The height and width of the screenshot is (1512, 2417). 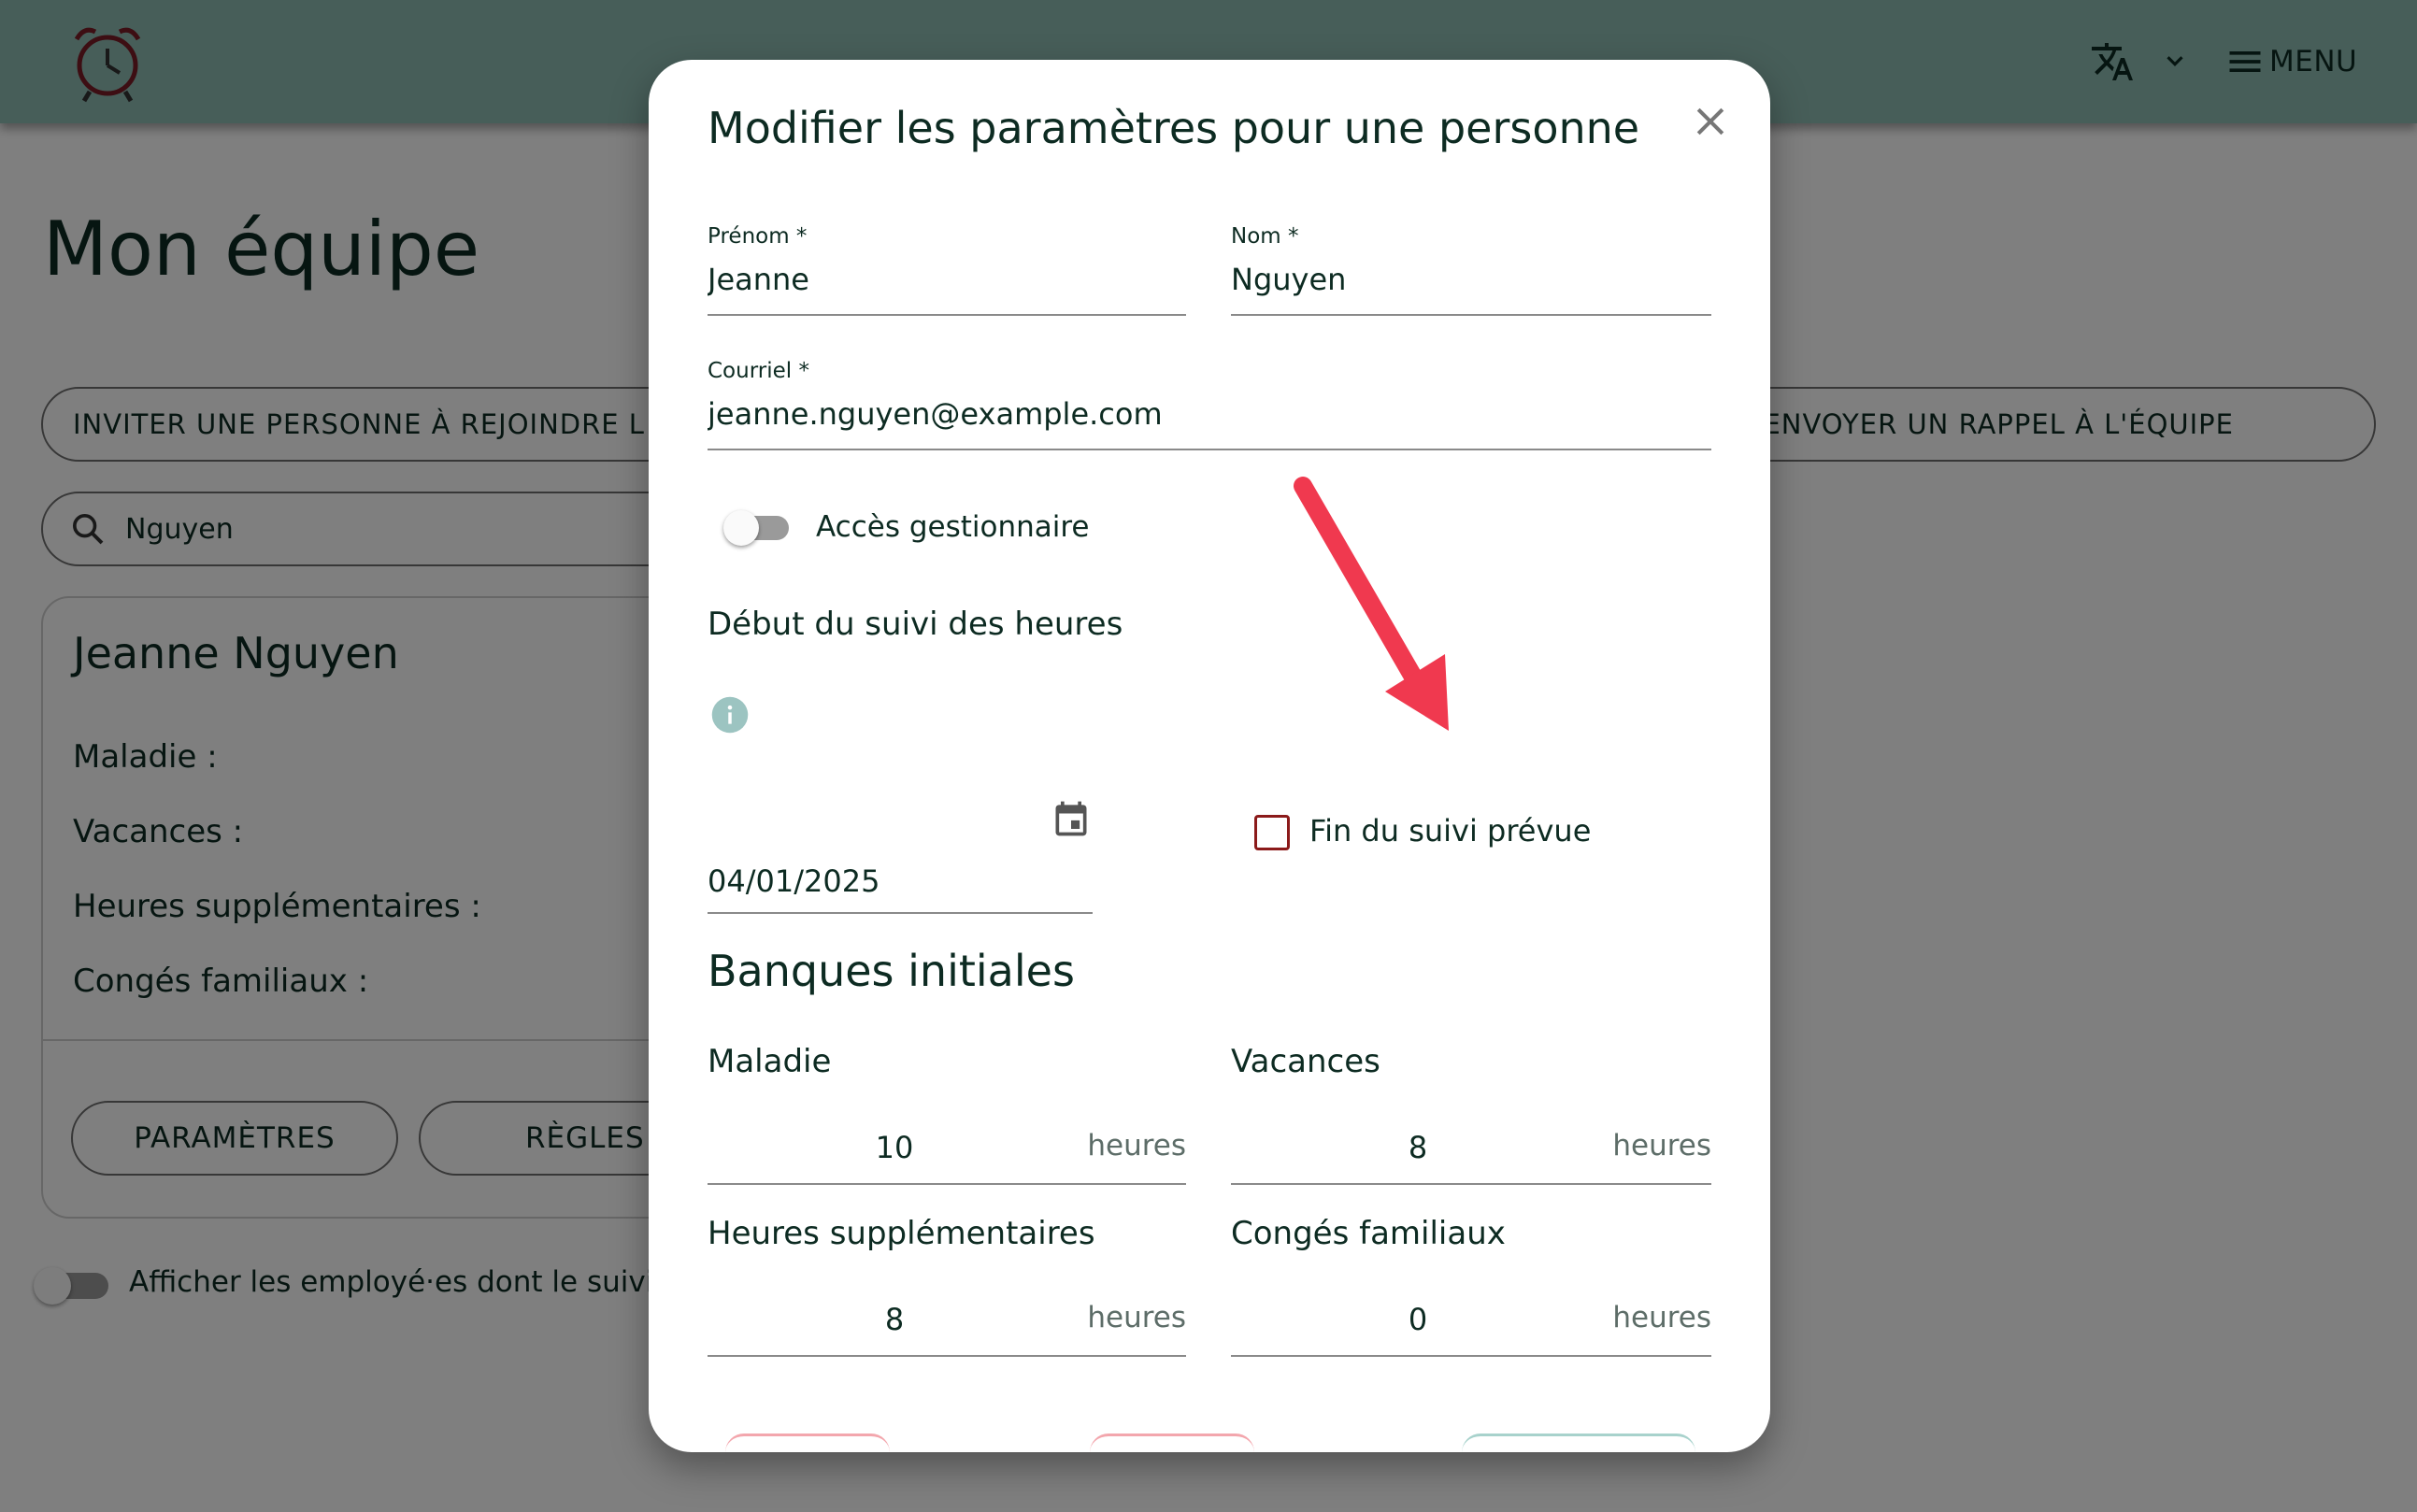 What do you see at coordinates (1662, 1317) in the screenshot?
I see `bank-conges-unit: heures` at bounding box center [1662, 1317].